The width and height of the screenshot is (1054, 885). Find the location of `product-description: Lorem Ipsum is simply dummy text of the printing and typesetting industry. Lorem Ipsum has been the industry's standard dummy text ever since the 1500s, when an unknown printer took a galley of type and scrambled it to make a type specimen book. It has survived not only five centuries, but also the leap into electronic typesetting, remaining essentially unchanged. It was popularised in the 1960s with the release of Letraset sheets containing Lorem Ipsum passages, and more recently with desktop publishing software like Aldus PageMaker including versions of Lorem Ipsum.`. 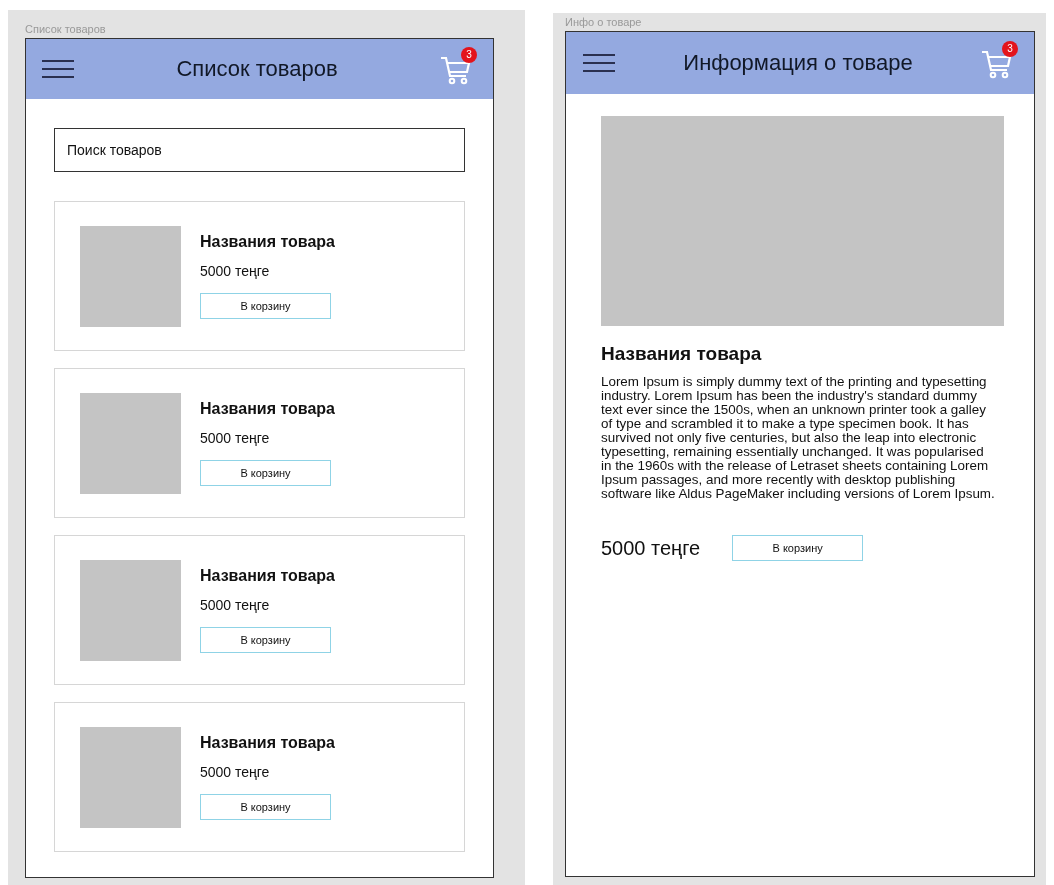

product-description: Lorem Ipsum is simply dummy text of the printing and typesetting industry. Lorem Ipsum has been the industry's standard dummy text ever since the 1500s, when an unknown printer took a galley of type and scrambled it to make a type specimen book. It has survived not only five centuries, but also the leap into electronic typesetting, remaining essentially unchanged. It was popularised in the 1960s with the release of Letraset sheets containing Lorem Ipsum passages, and more recently with desktop publishing software like Aldus PageMaker including versions of Lorem Ipsum. is located at coordinates (798, 438).